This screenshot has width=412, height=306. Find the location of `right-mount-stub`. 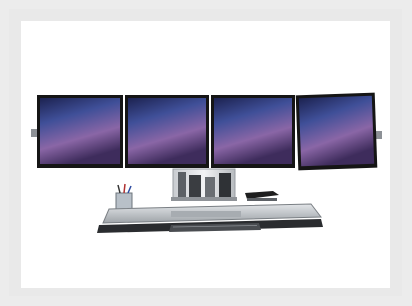

right-mount-stub is located at coordinates (379, 135).